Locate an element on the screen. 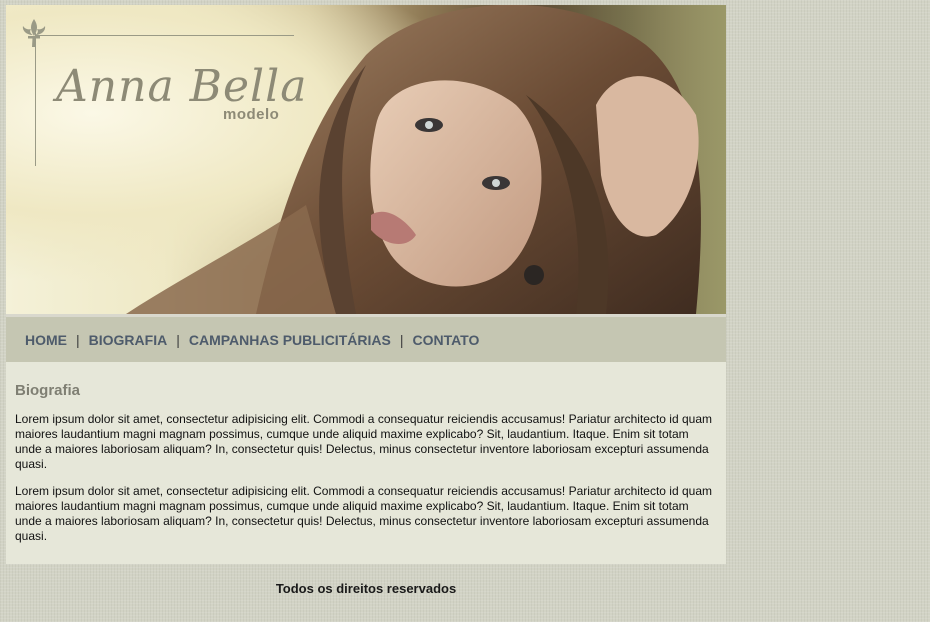 Image resolution: width=930 pixels, height=622 pixels. nav-item-biografia: BIOGRAFIA is located at coordinates (128, 340).